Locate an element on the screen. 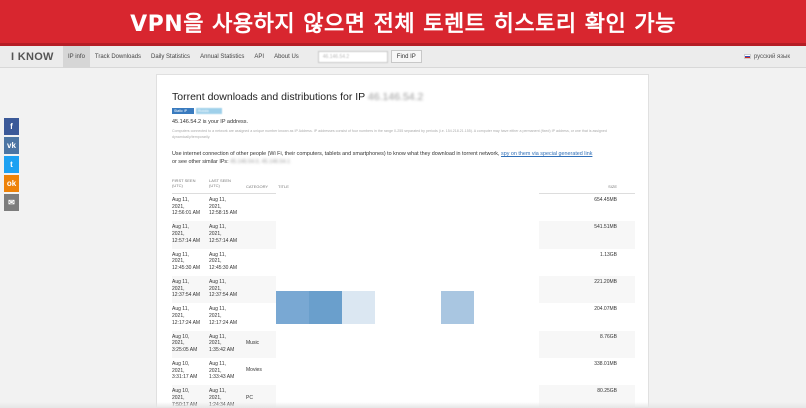  first-seen-cell: Aug 10, 2021, 3:25:05 AM is located at coordinates (185, 343).